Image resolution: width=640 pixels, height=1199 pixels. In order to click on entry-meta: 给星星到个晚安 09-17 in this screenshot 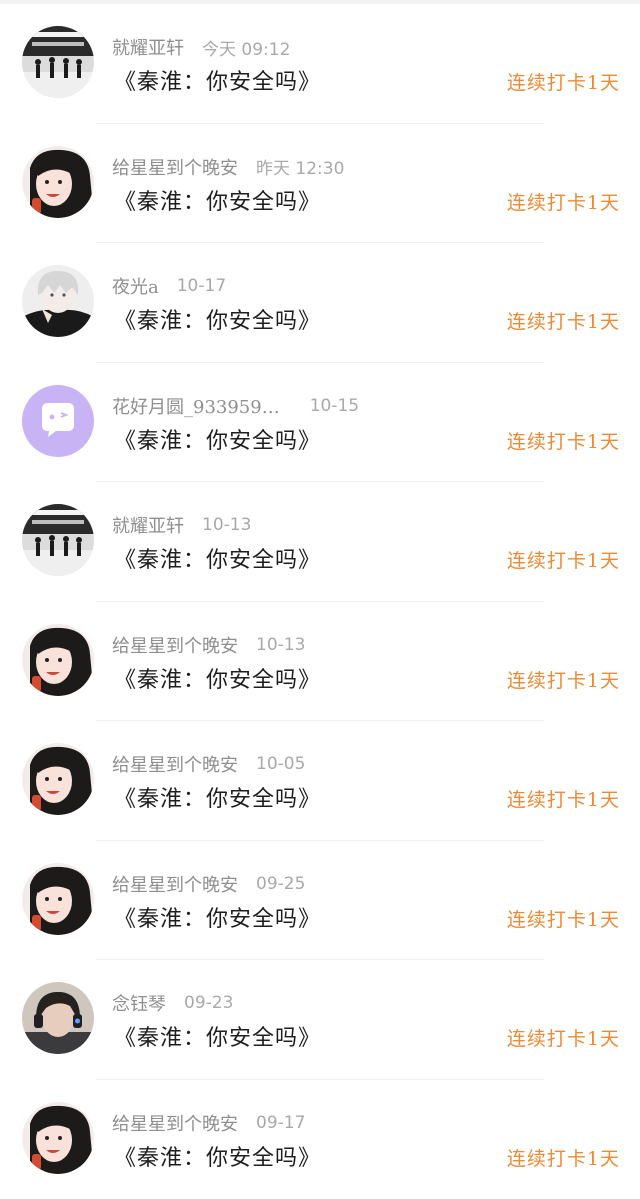, I will do `click(208, 1123)`.